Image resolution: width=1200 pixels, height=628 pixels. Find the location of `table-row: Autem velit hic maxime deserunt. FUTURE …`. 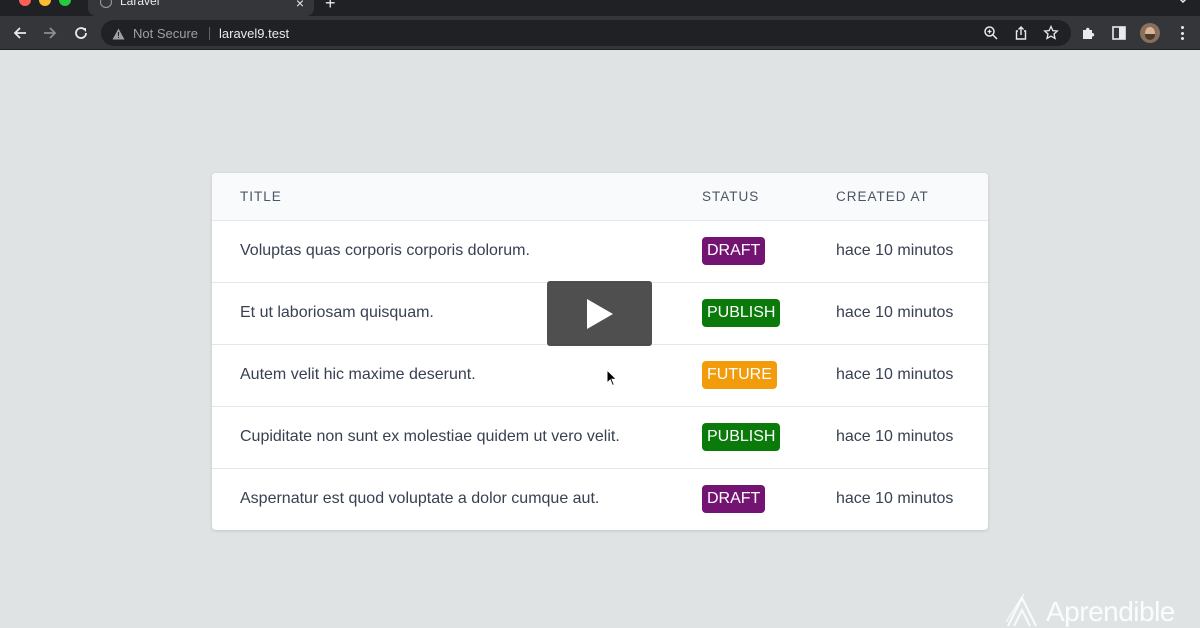

table-row: Autem velit hic maxime deserunt. FUTURE … is located at coordinates (600, 375).